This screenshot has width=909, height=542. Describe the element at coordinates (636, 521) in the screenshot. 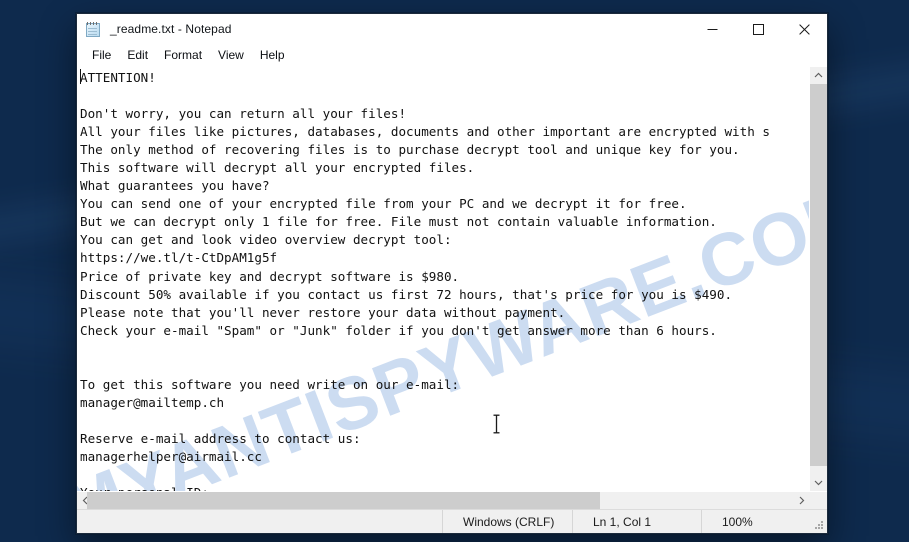

I see `status-cursor-position: Ln 1, Col 1` at that location.